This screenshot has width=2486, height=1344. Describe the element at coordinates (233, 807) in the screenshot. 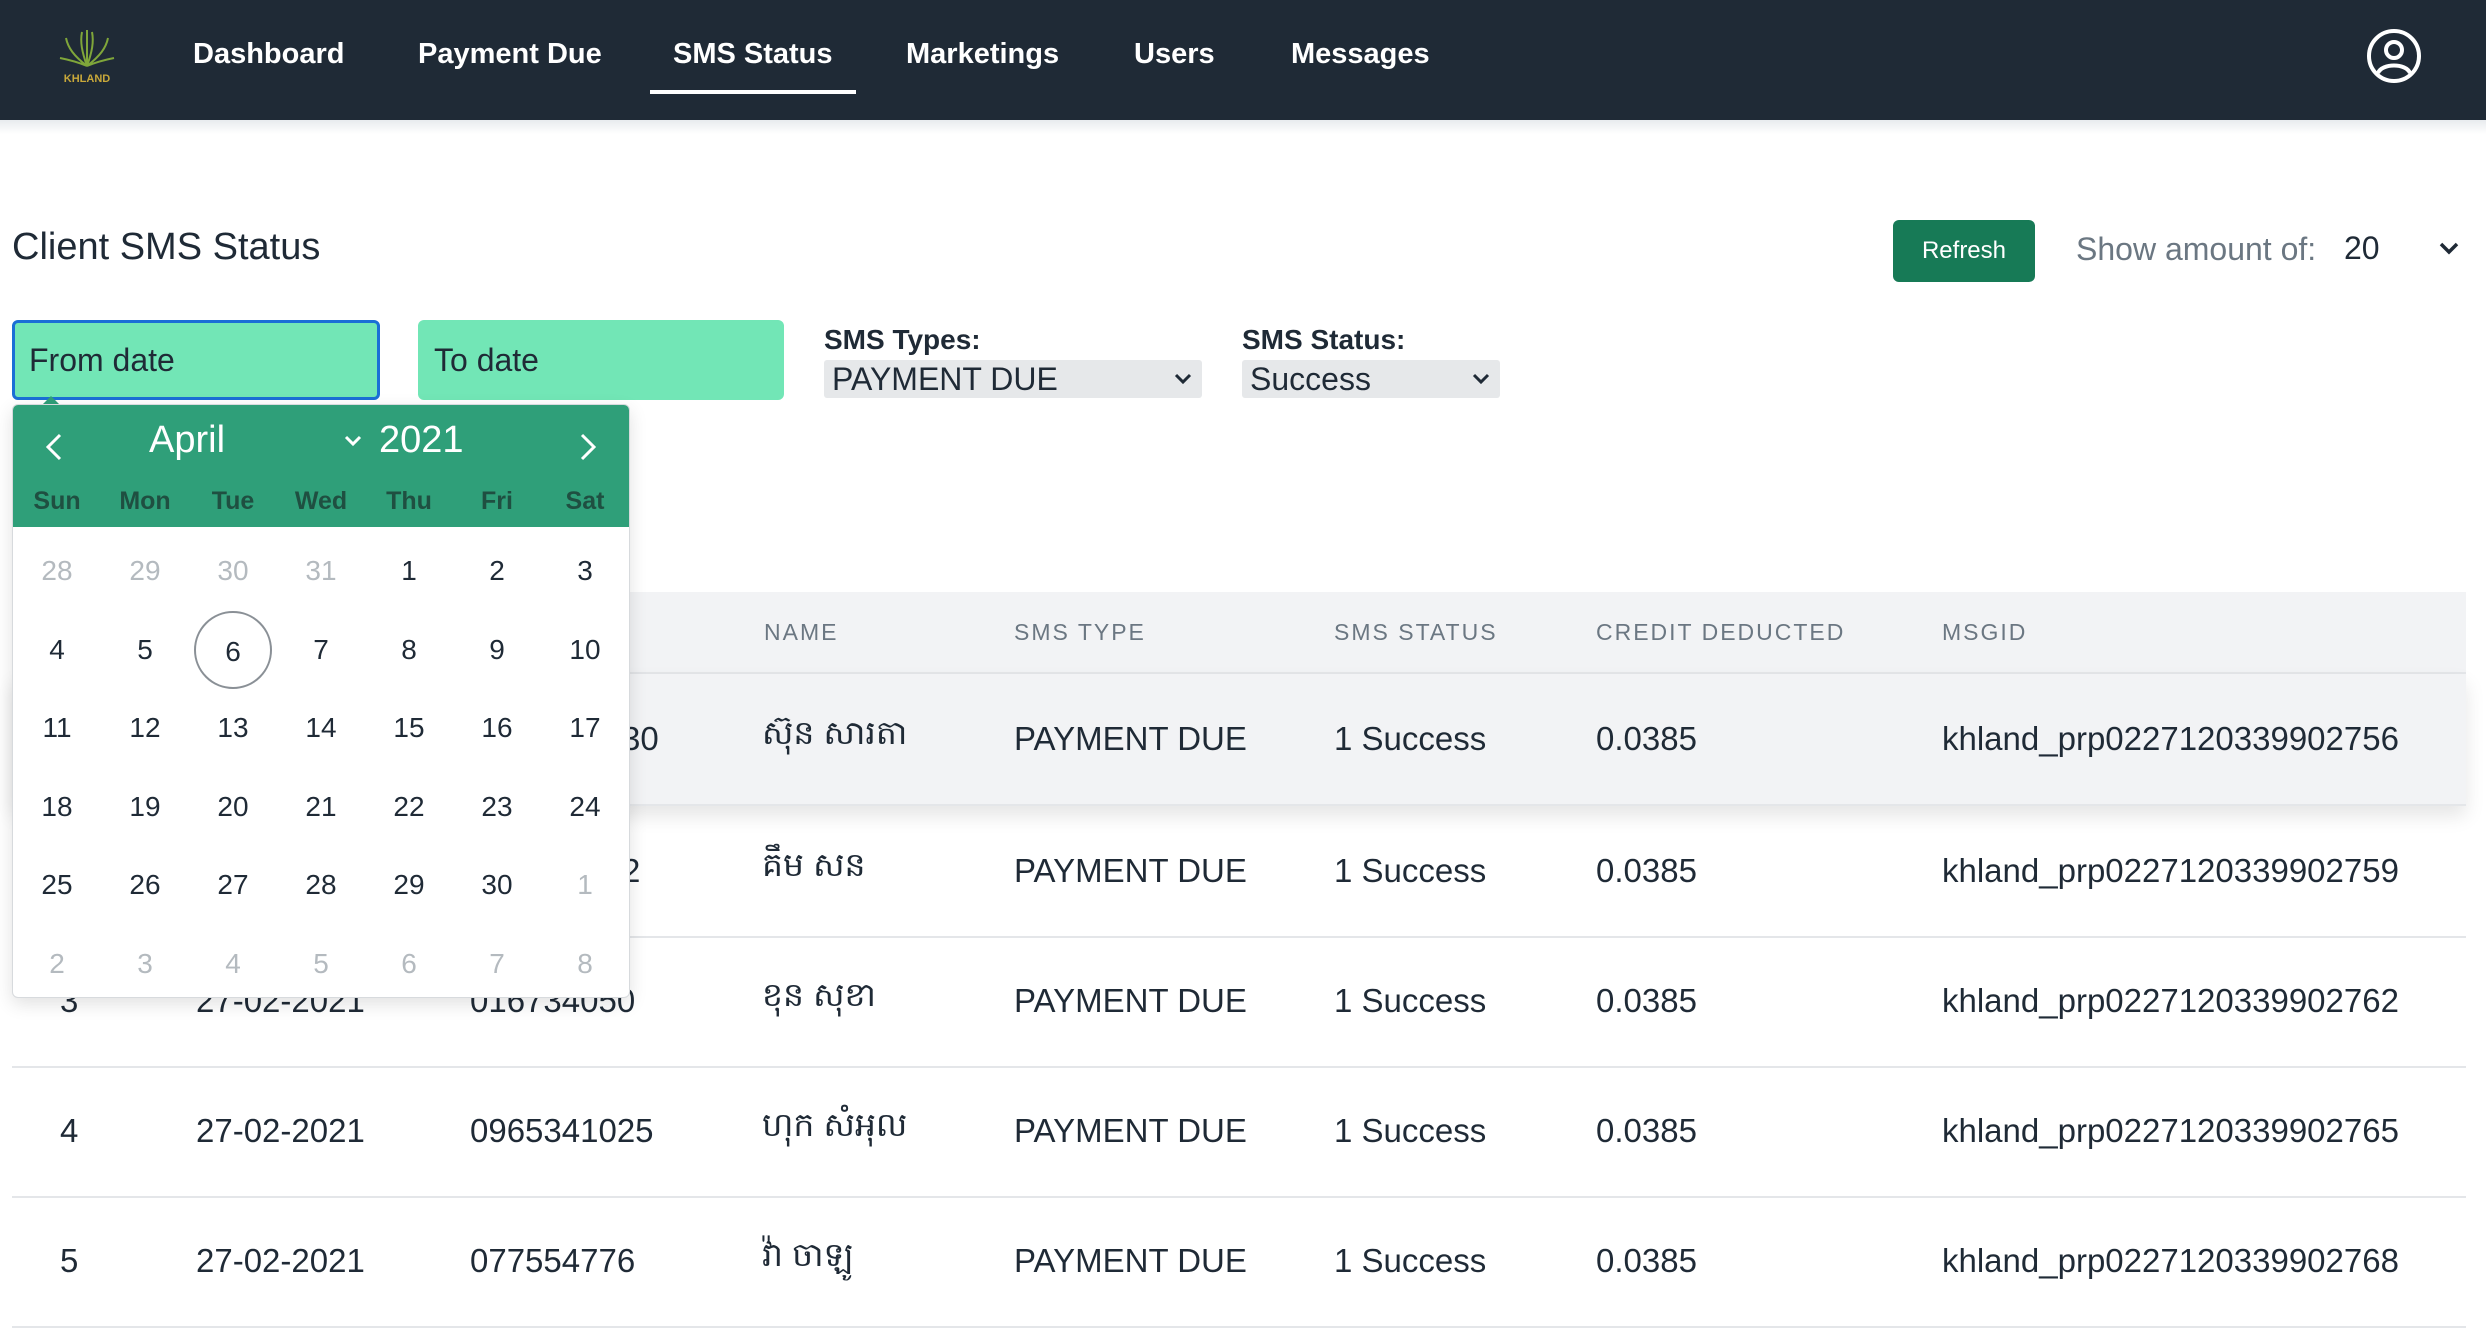

I see `calendar-day: 20` at that location.